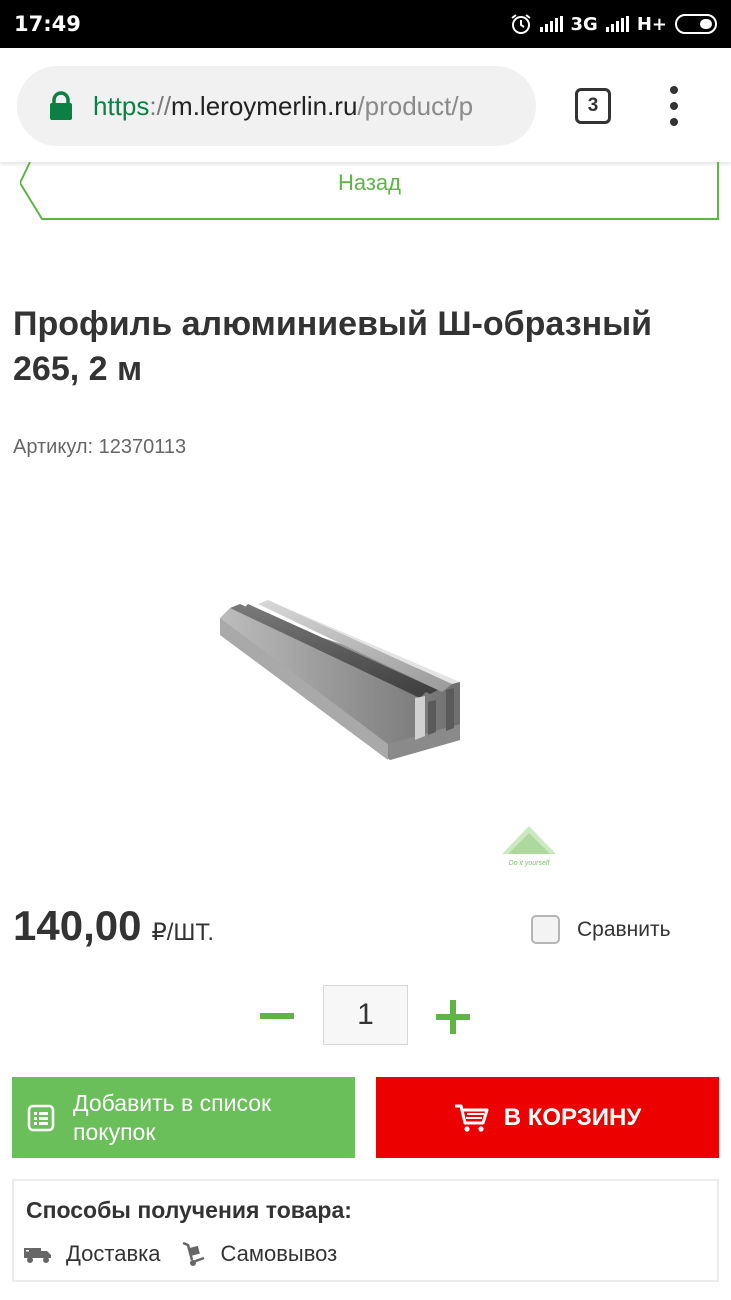 The height and width of the screenshot is (1300, 731). I want to click on product-image, so click(340, 680).